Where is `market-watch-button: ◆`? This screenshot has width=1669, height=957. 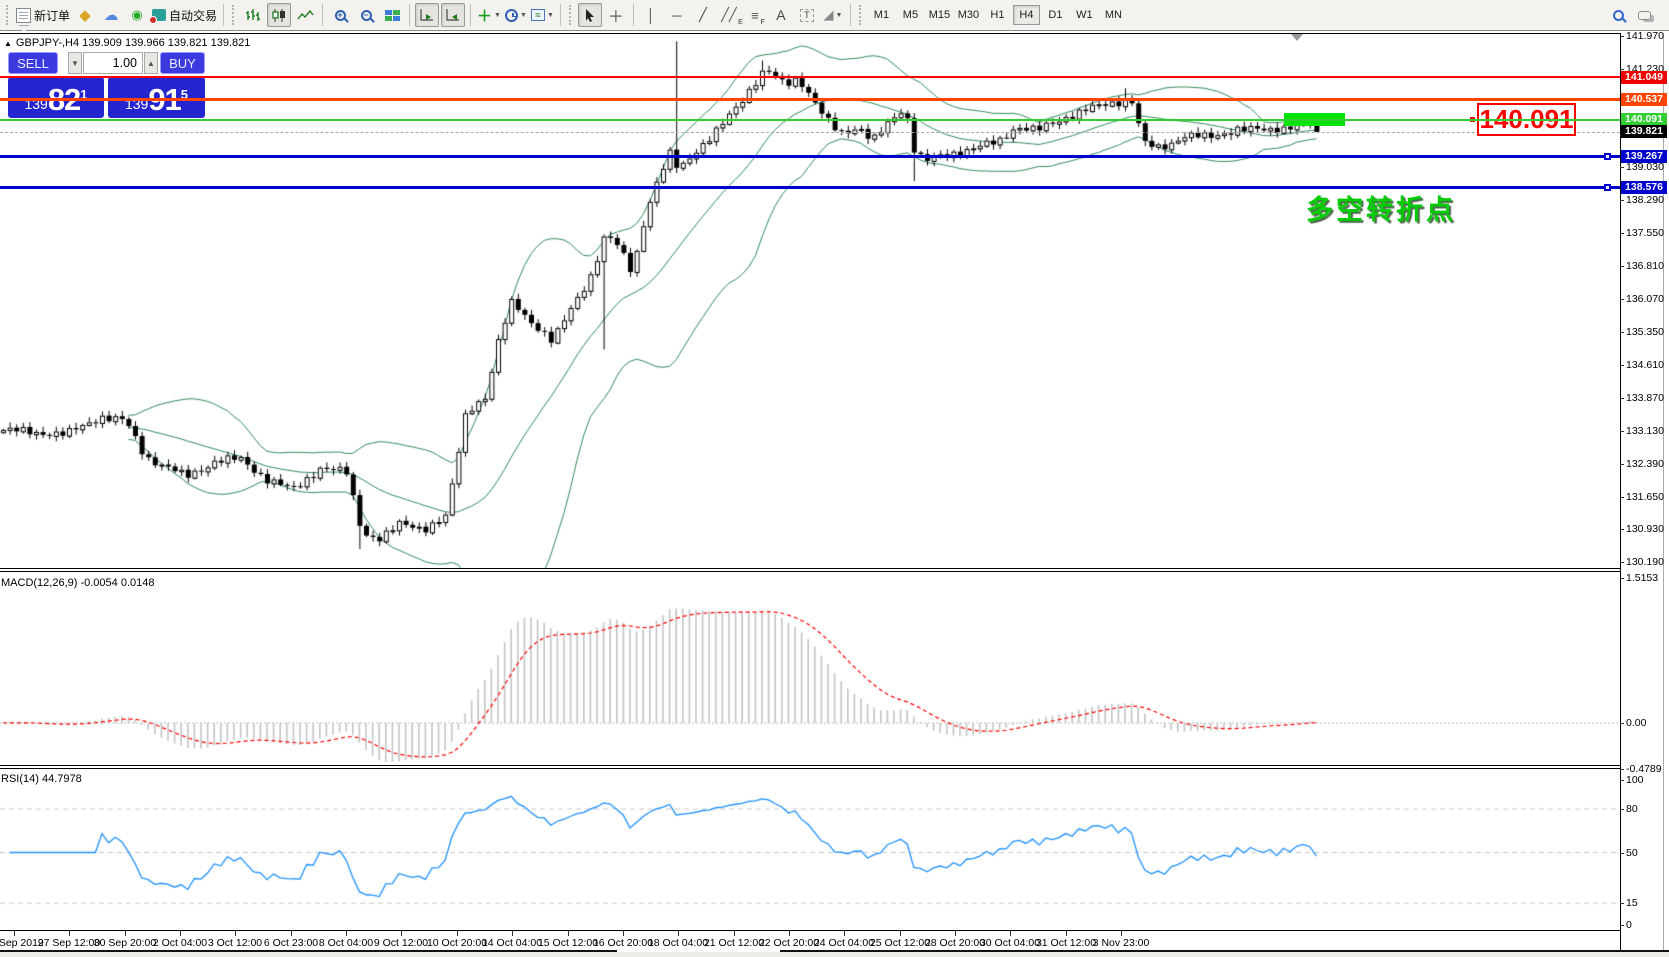 market-watch-button: ◆ is located at coordinates (85, 15).